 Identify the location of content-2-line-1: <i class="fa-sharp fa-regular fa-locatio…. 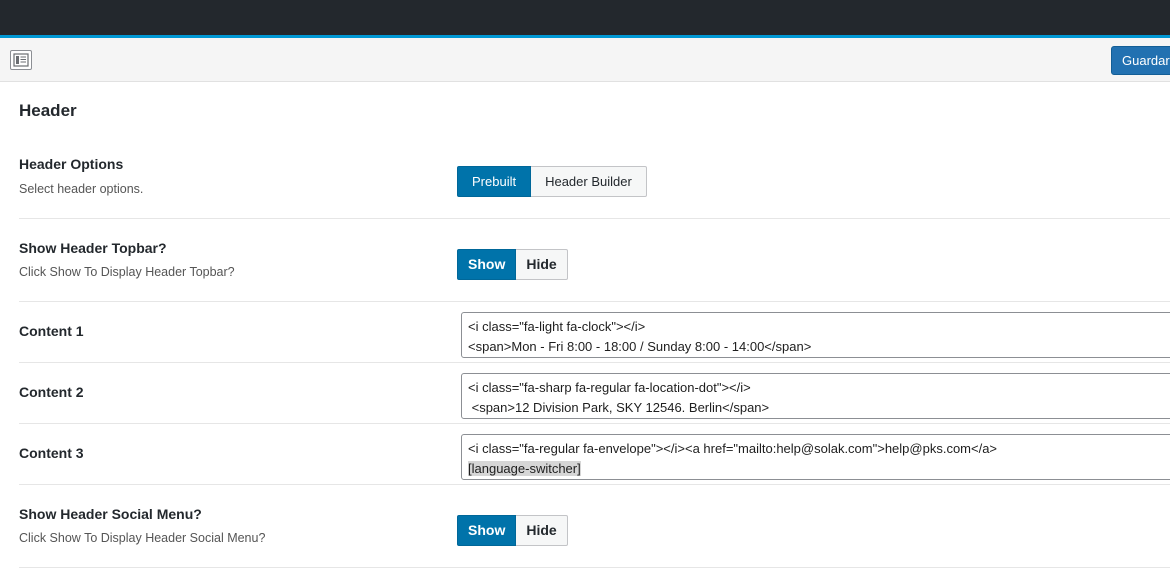
(609, 387).